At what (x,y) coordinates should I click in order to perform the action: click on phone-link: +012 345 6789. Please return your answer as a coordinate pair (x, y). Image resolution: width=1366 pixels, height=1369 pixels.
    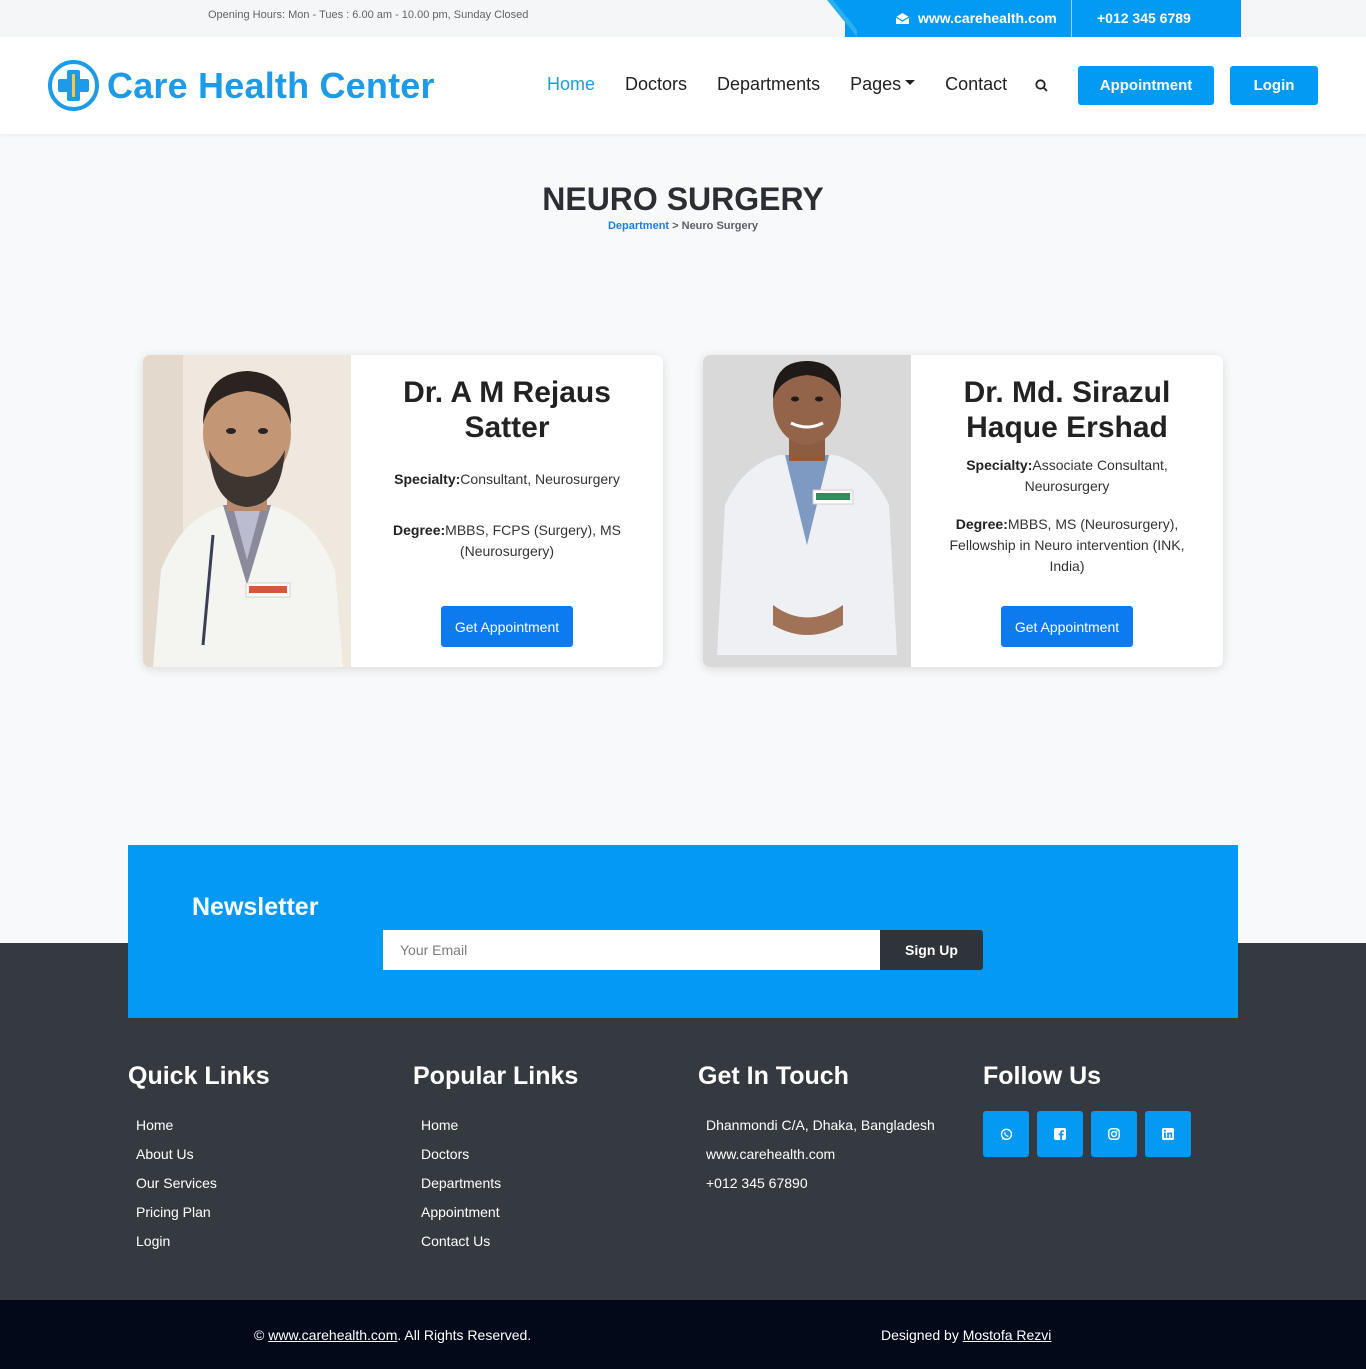
    Looking at the image, I should click on (1144, 18).